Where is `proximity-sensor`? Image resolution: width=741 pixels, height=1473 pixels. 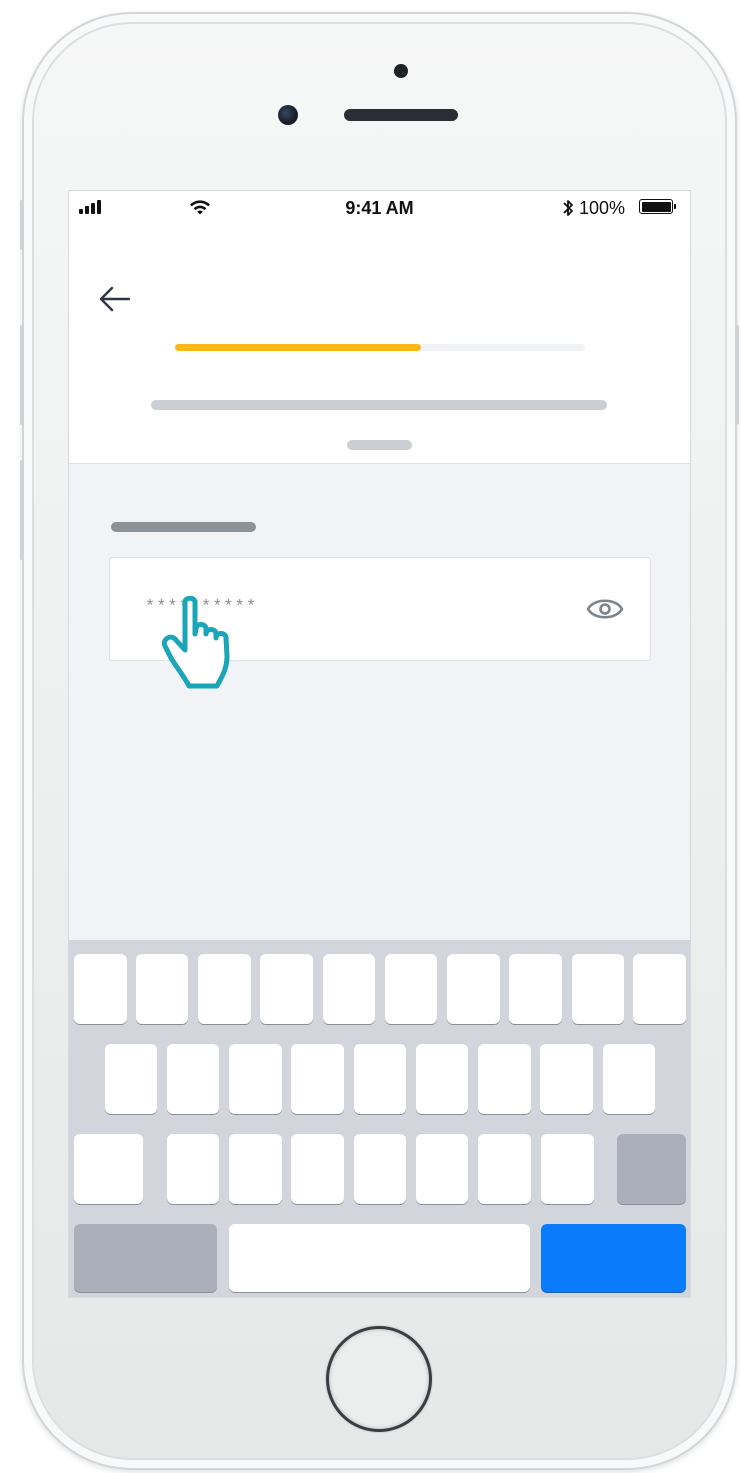 proximity-sensor is located at coordinates (401, 71).